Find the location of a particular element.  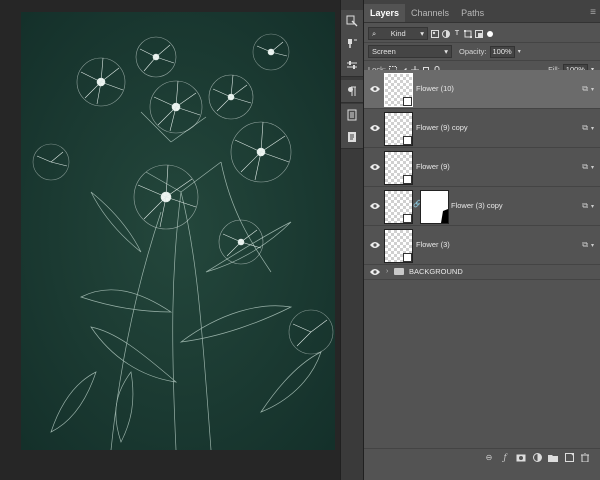

tool-group-mid is located at coordinates (352, 91).